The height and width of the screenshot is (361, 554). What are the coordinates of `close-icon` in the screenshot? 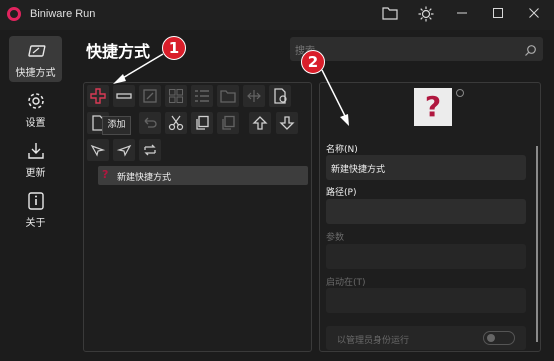 It's located at (534, 15).